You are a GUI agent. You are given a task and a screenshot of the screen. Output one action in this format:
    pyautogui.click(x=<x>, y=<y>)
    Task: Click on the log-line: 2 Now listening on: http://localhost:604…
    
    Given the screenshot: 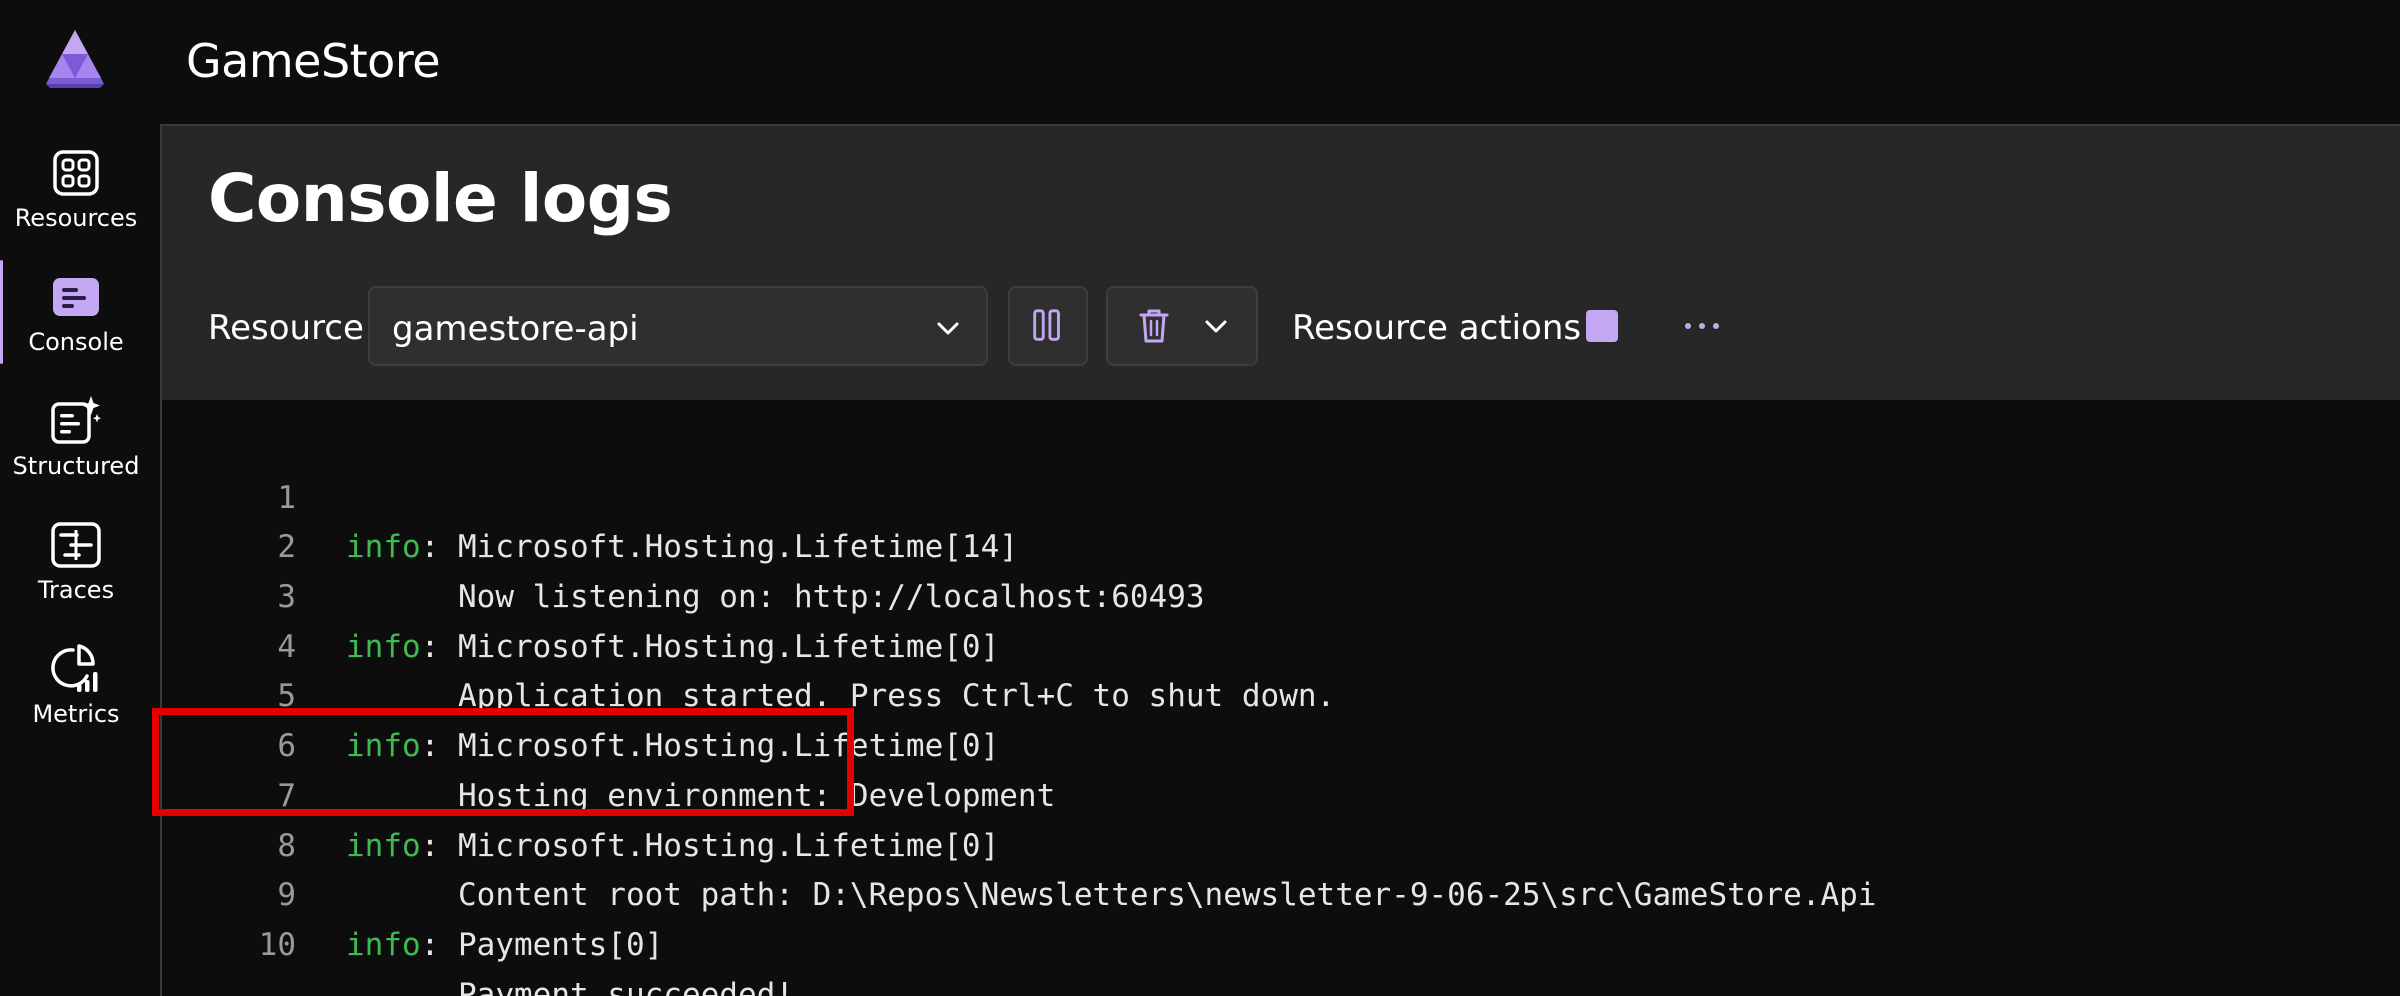 What is the action you would take?
    pyautogui.click(x=1281, y=544)
    